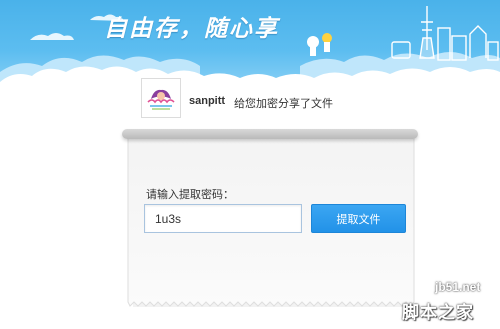  What do you see at coordinates (190, 194) in the screenshot?
I see `password-label: 请输入提取密码：` at bounding box center [190, 194].